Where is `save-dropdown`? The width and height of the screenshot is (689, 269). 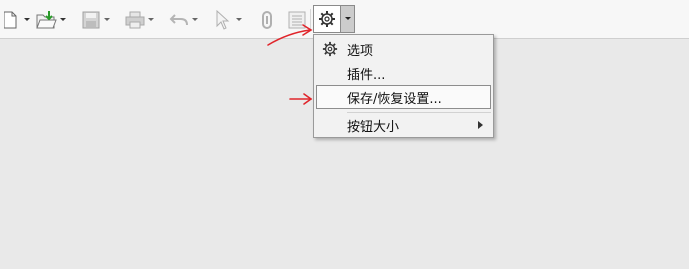 save-dropdown is located at coordinates (107, 20).